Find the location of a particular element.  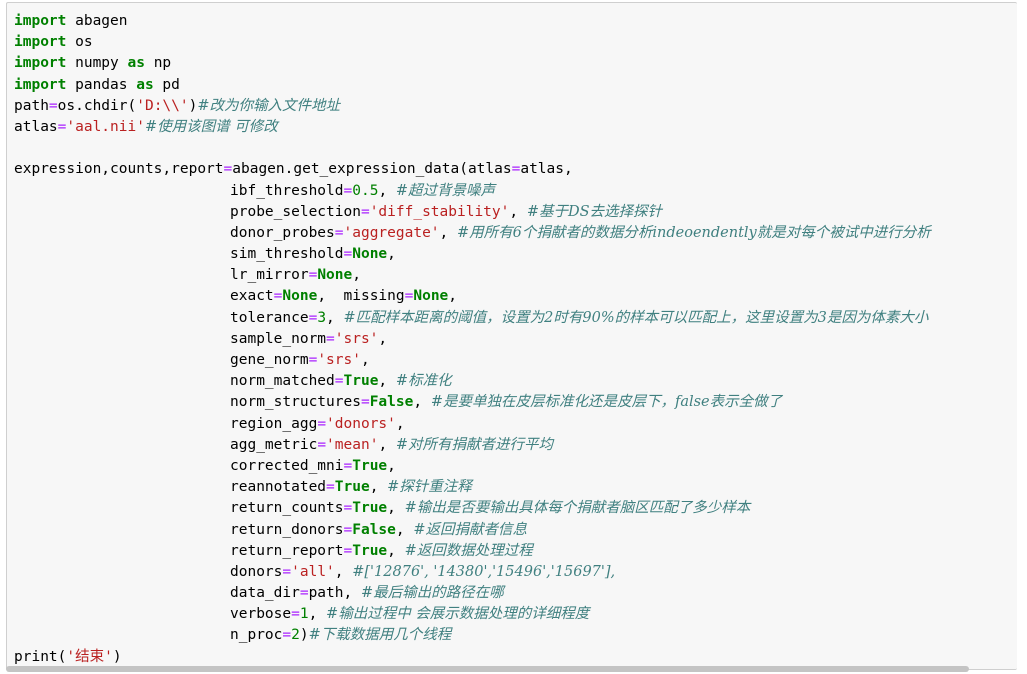

comment-token: #对所有捐献者进行平均 is located at coordinates (474, 444).